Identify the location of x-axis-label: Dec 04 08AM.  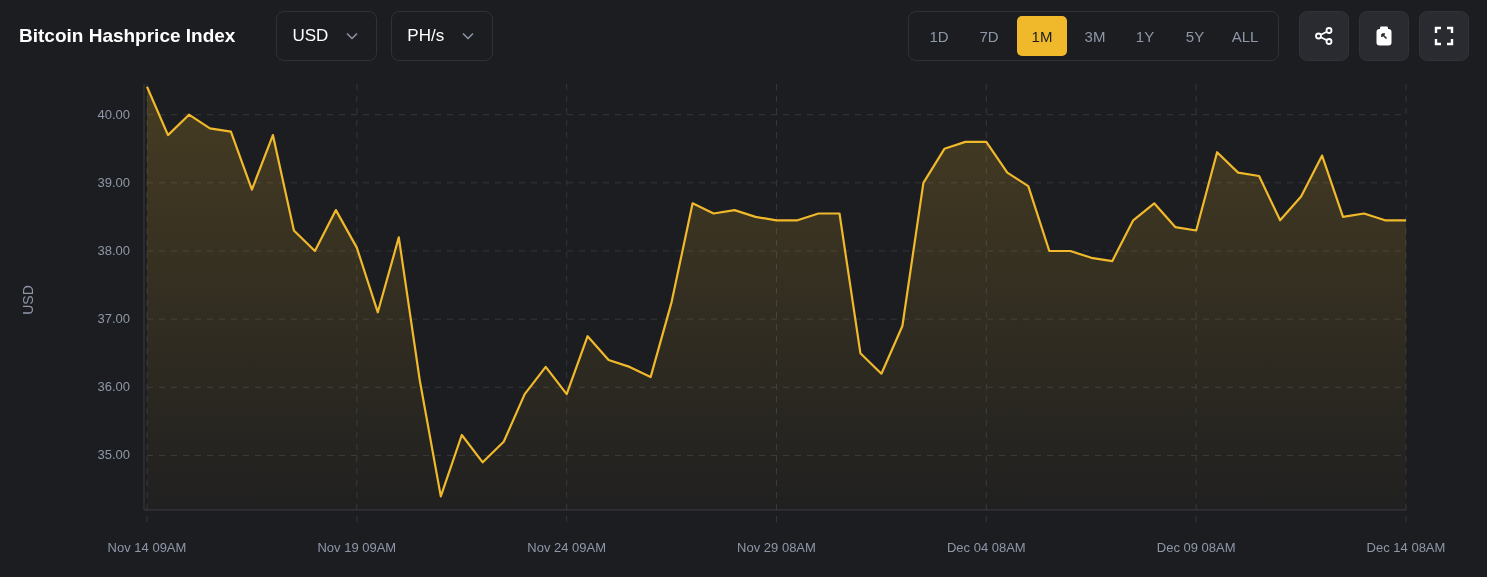
(986, 547).